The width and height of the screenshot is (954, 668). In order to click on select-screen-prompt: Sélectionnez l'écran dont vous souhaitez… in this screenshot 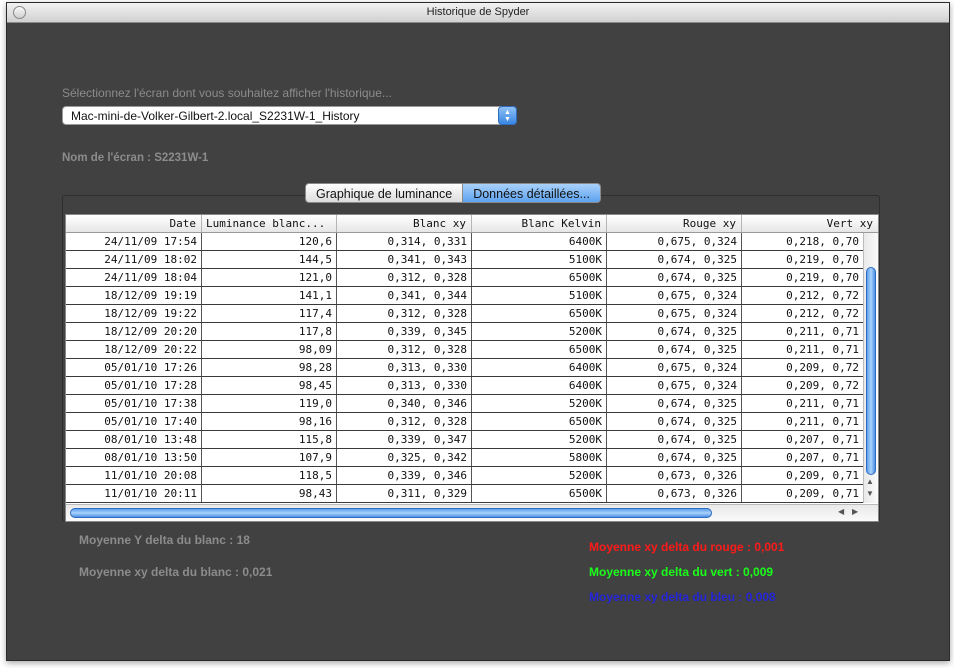, I will do `click(227, 93)`.